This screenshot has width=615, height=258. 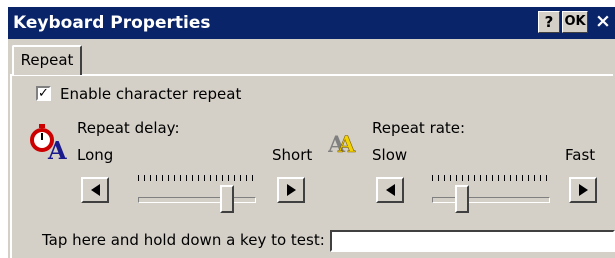 What do you see at coordinates (311, 23) in the screenshot?
I see `title-bar: Keyboard Properties ? OK ×` at bounding box center [311, 23].